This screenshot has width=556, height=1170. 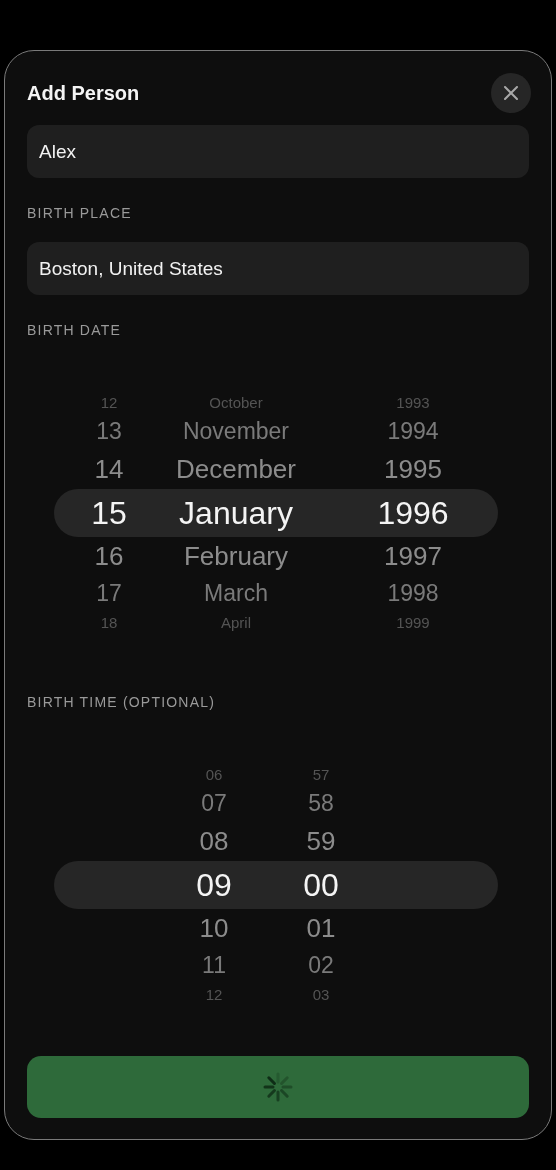 What do you see at coordinates (109, 469) in the screenshot?
I see `picker-item: 14` at bounding box center [109, 469].